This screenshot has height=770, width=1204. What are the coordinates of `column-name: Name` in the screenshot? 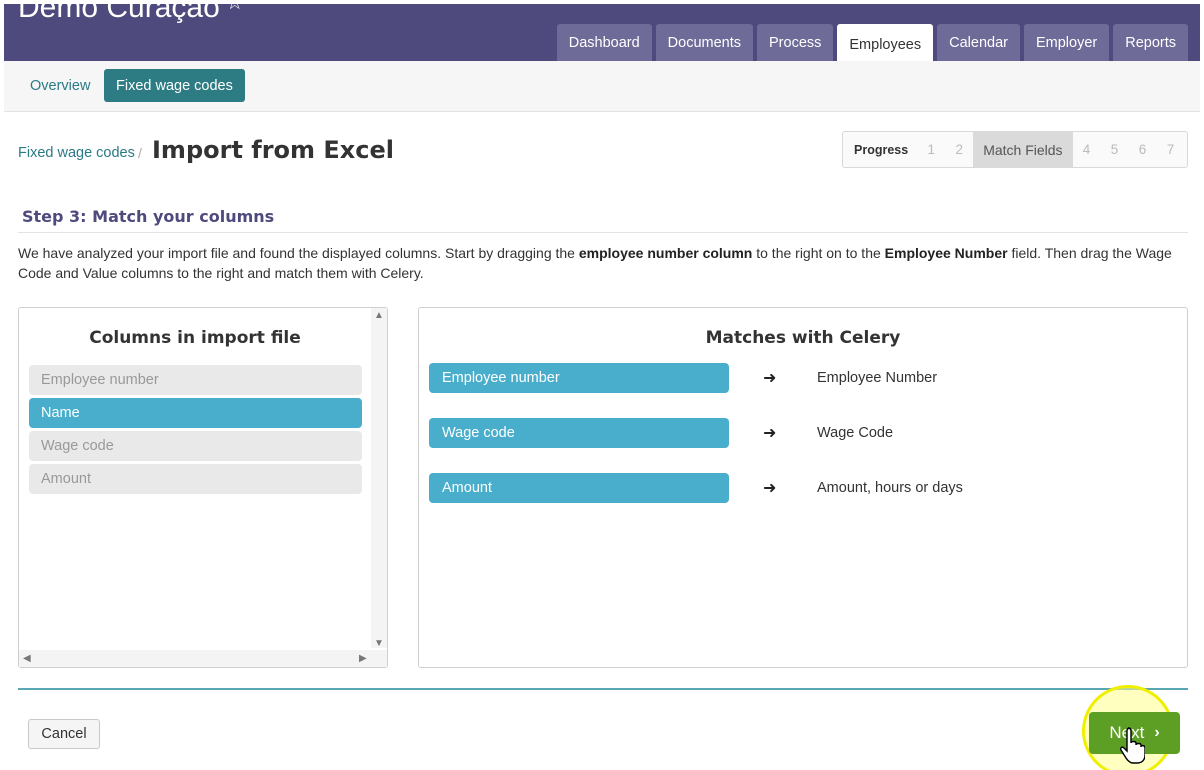 It's located at (195, 413).